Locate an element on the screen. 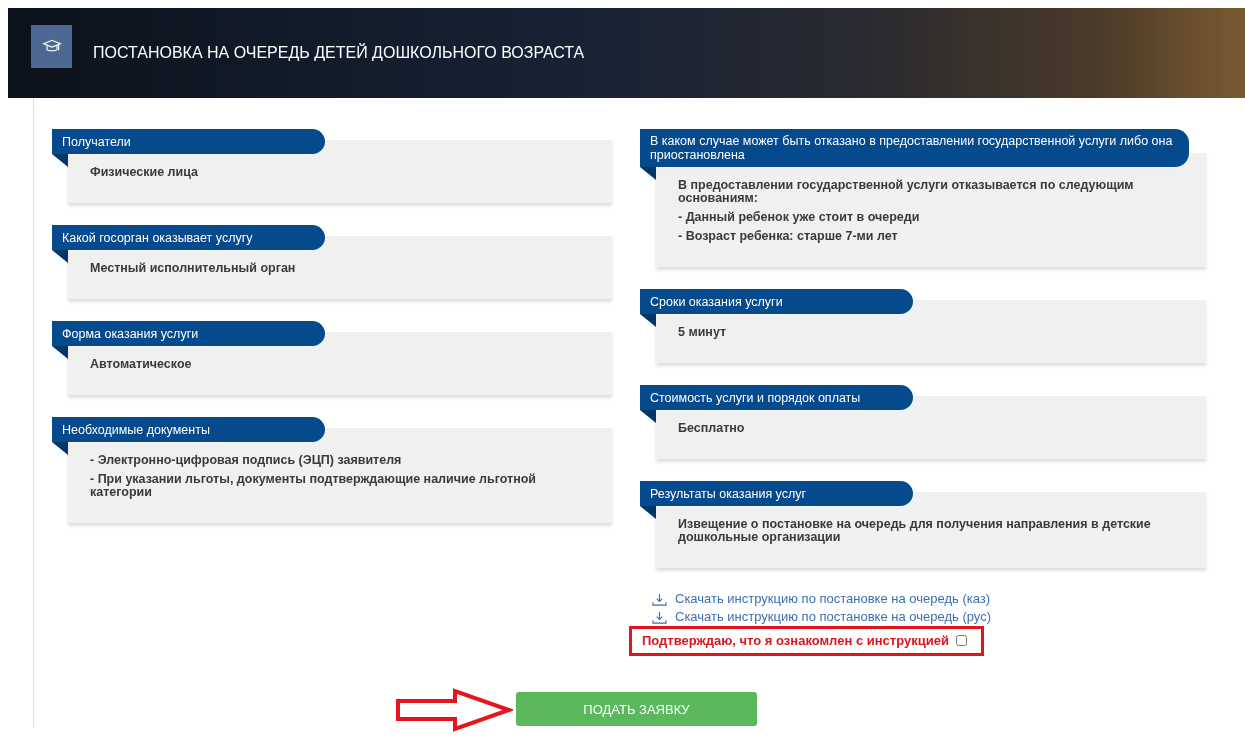  download-link: Скачать инструкцию по постановке на очередь (каз) is located at coordinates (821, 599).